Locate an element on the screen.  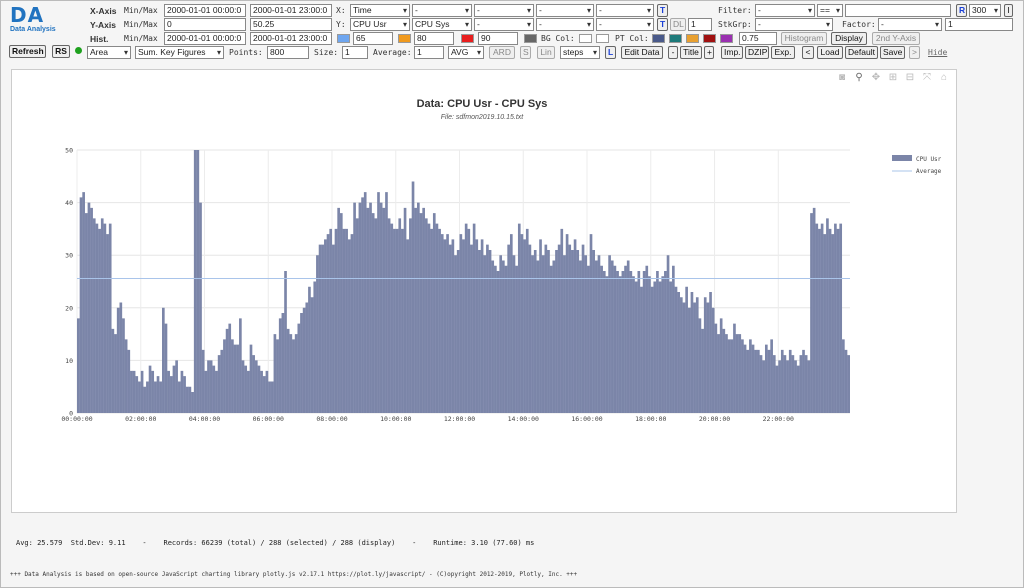
lin-button: Lin is located at coordinates (546, 52).